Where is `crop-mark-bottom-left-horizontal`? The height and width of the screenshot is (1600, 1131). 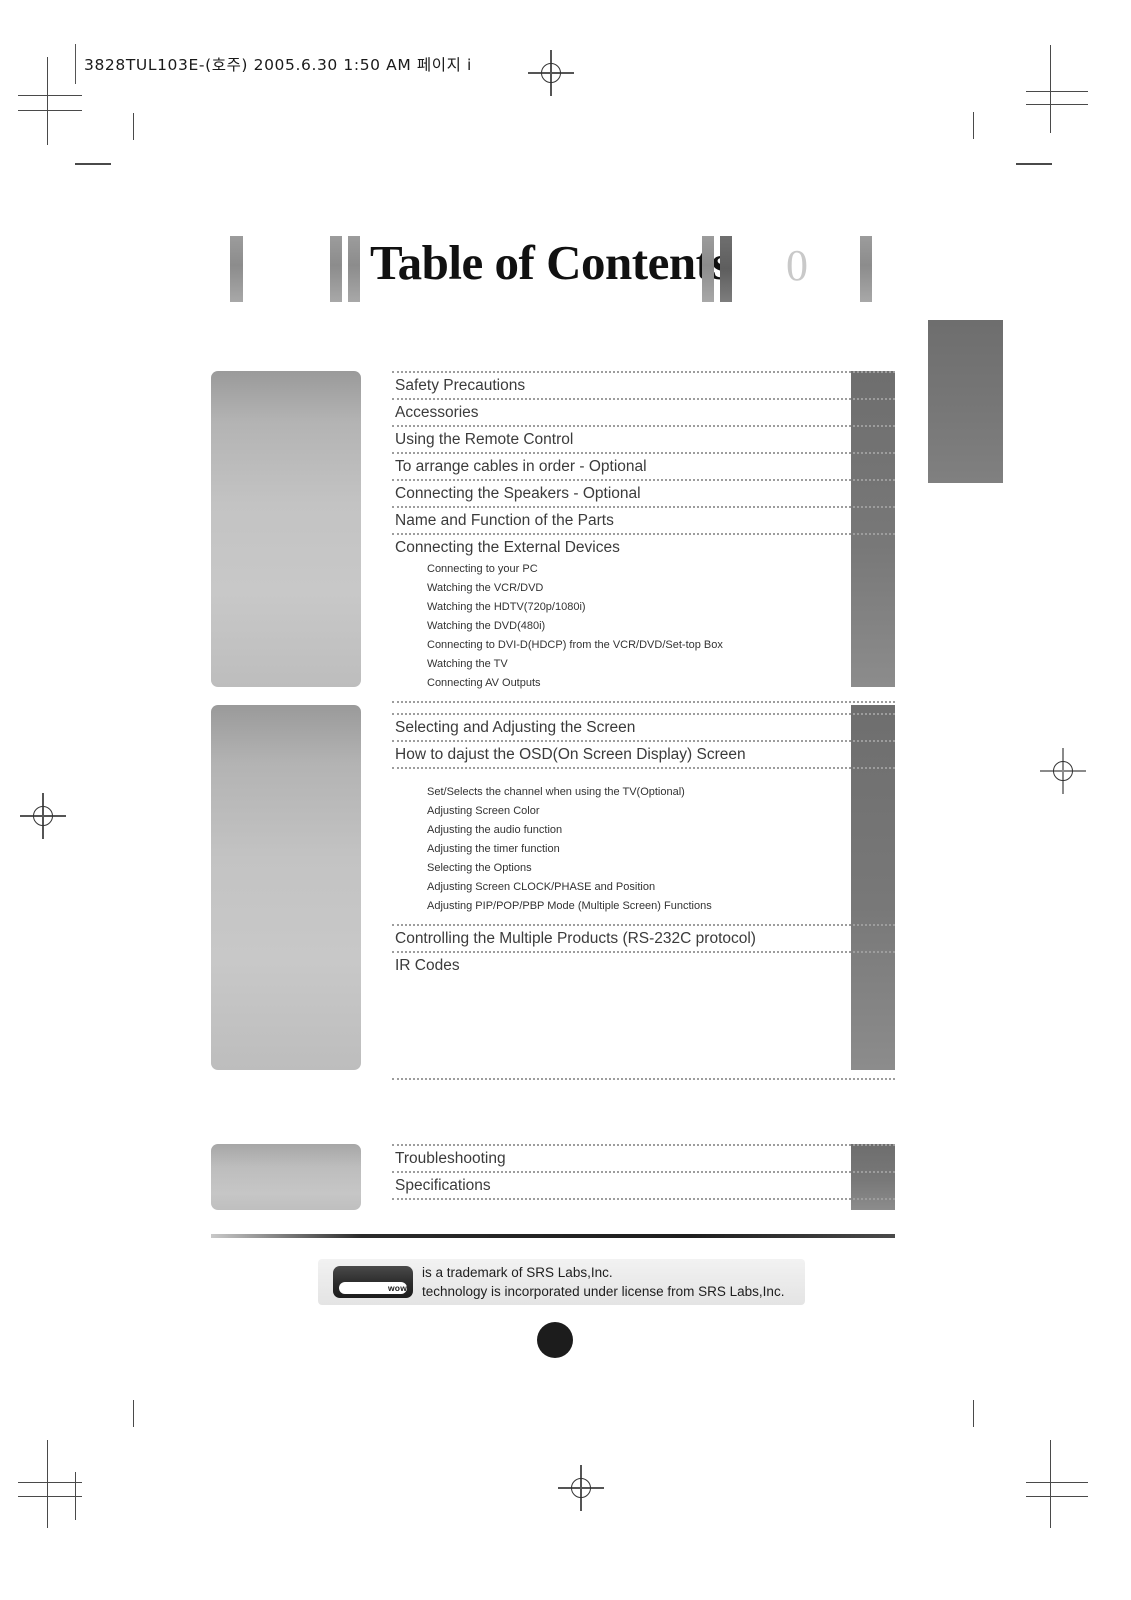 crop-mark-bottom-left-horizontal is located at coordinates (50, 1482).